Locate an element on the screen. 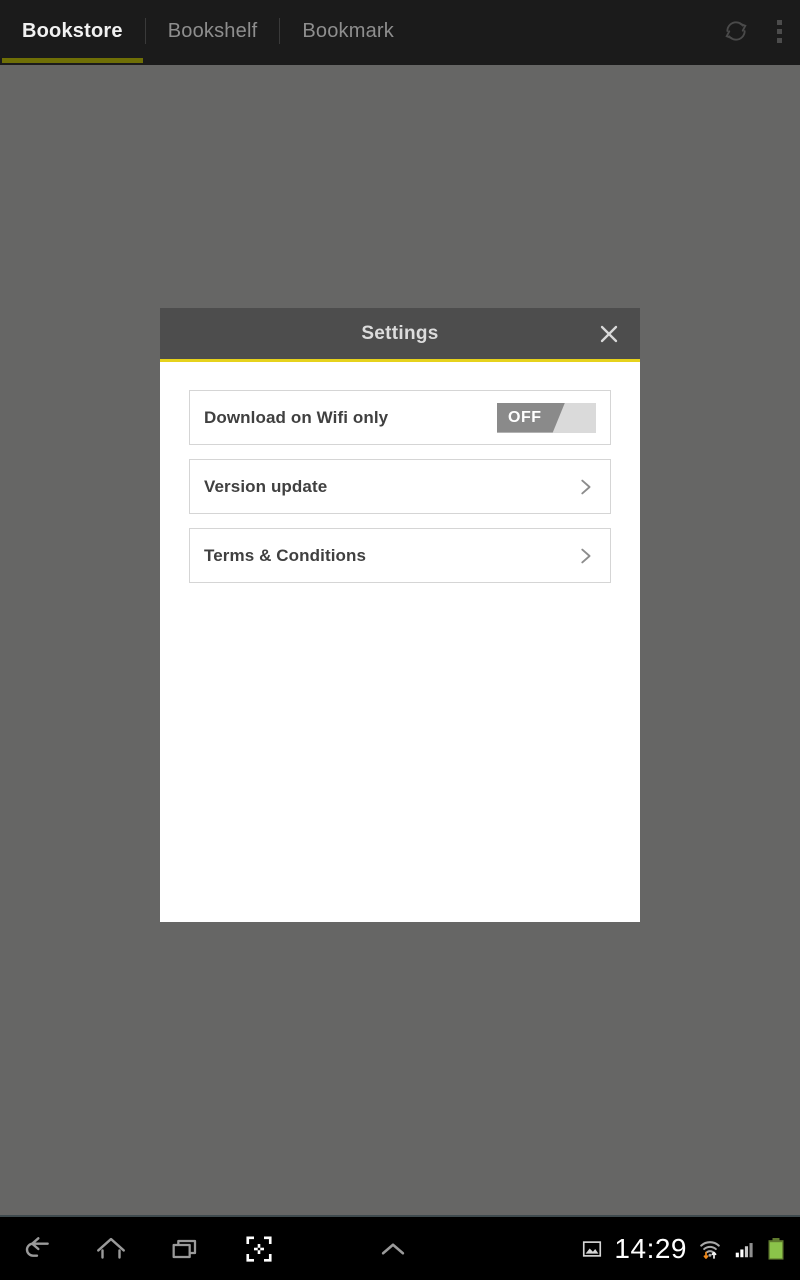  overflow-menu-icon is located at coordinates (779, 31).